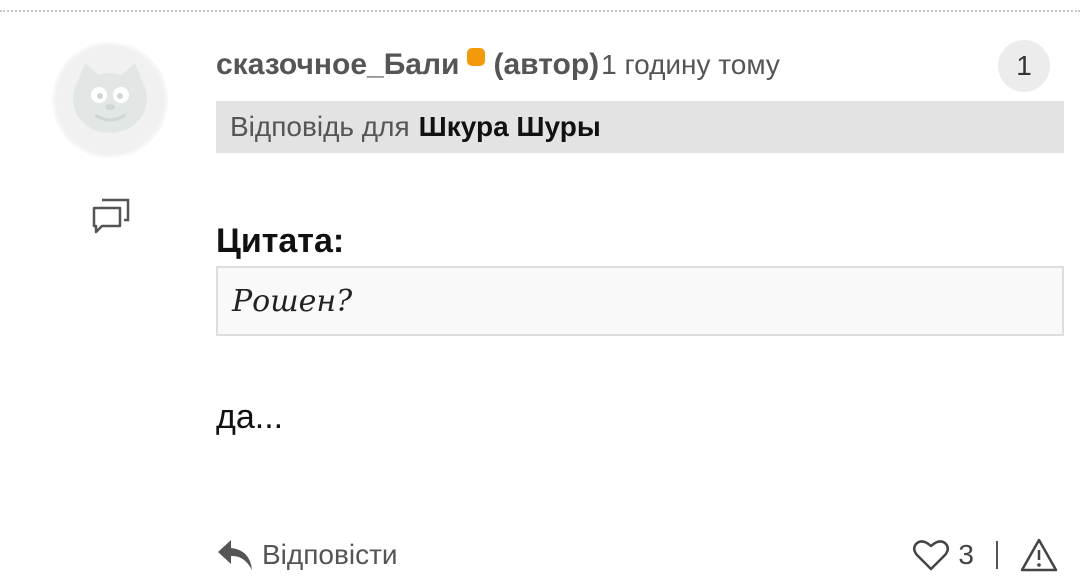  Describe the element at coordinates (330, 554) in the screenshot. I see `reply-label: Відповісти` at that location.